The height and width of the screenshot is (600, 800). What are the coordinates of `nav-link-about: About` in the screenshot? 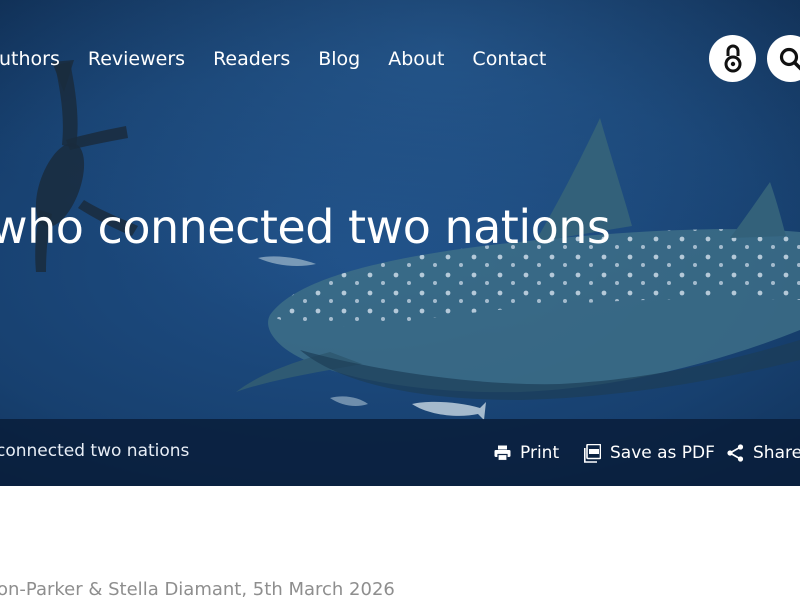 It's located at (416, 59).